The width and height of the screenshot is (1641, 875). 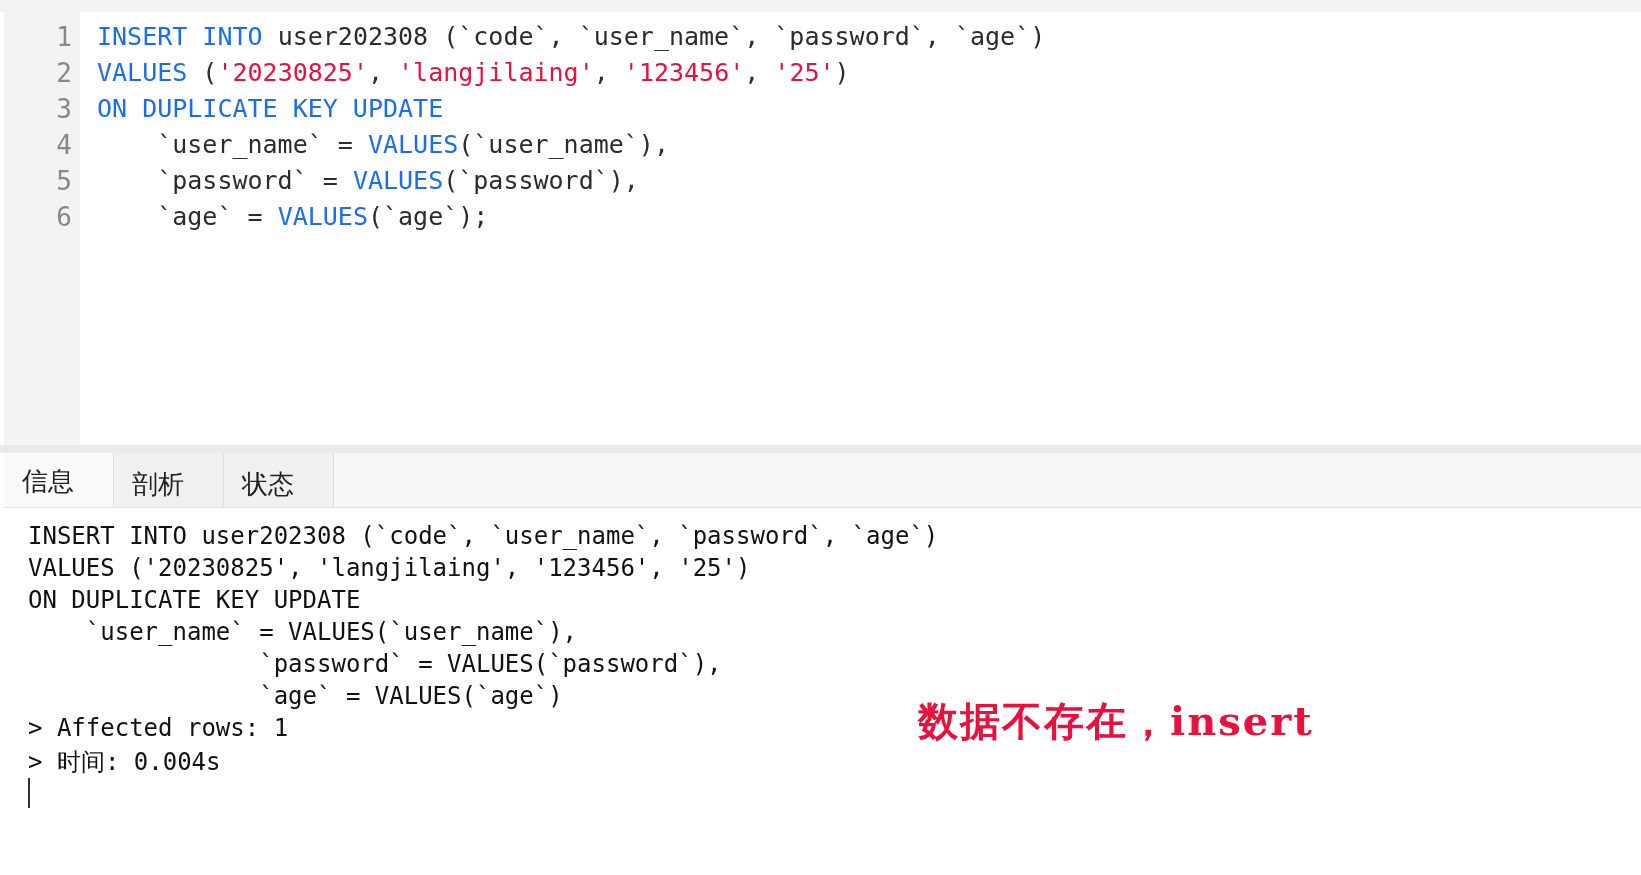 What do you see at coordinates (158, 729) in the screenshot?
I see `output-line: > Affected rows: 1` at bounding box center [158, 729].